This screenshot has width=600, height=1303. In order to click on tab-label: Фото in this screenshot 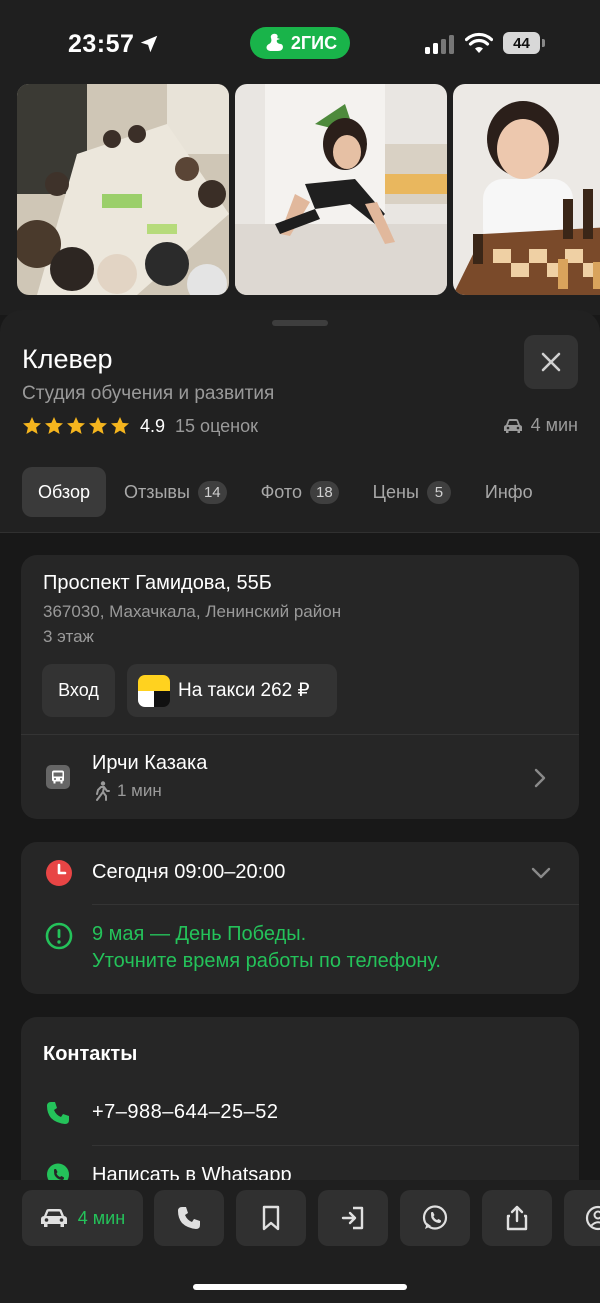, I will do `click(281, 491)`.